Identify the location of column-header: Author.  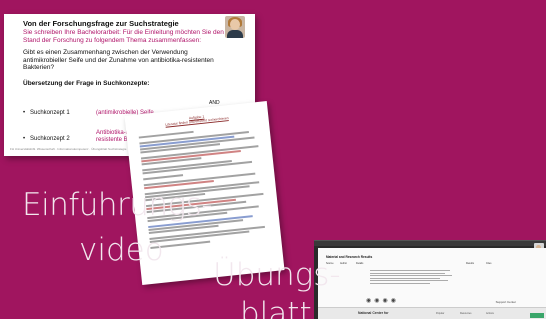
(344, 263).